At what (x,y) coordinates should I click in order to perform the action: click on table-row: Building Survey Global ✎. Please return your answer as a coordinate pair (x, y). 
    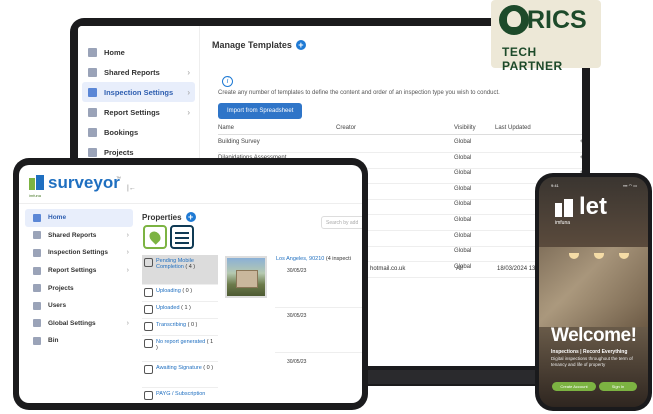
    Looking at the image, I should click on (400, 145).